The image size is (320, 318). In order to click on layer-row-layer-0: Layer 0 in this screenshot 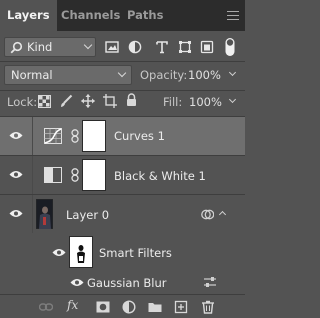, I will do `click(122, 214)`.